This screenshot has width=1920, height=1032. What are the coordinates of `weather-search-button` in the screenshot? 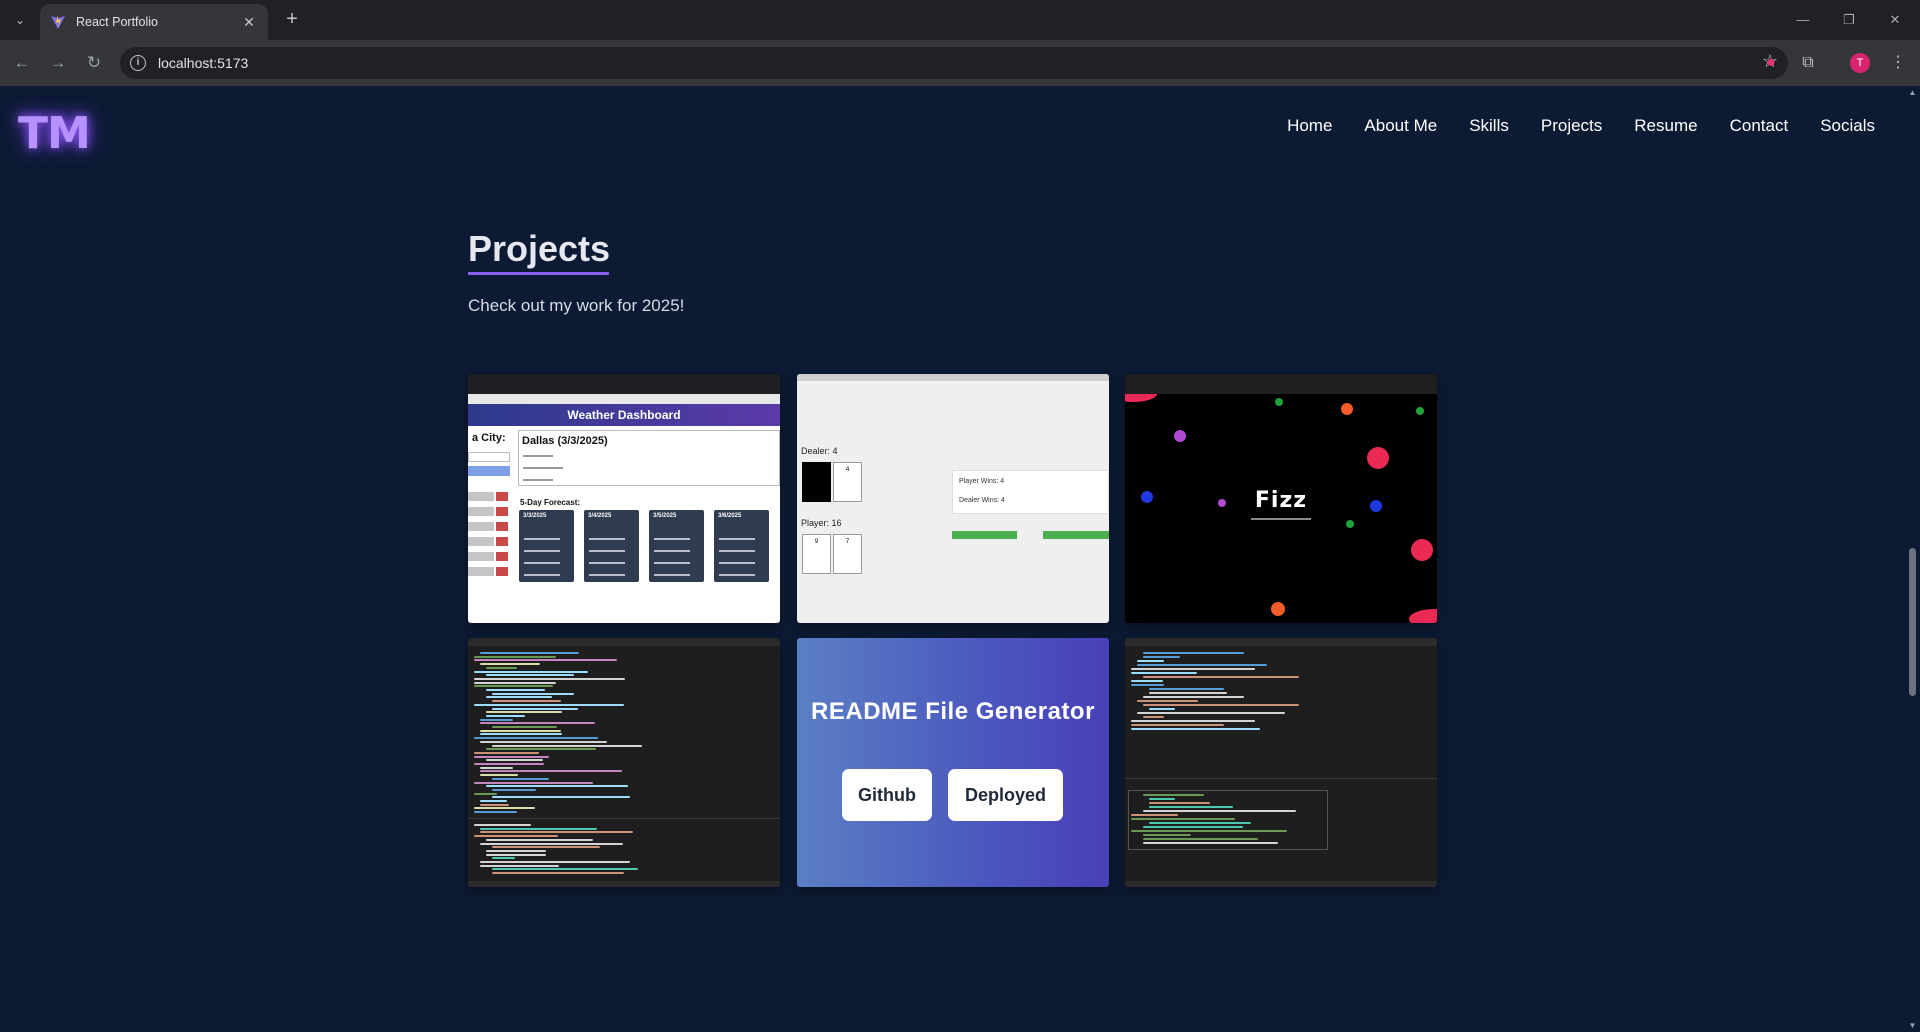 It's located at (489, 471).